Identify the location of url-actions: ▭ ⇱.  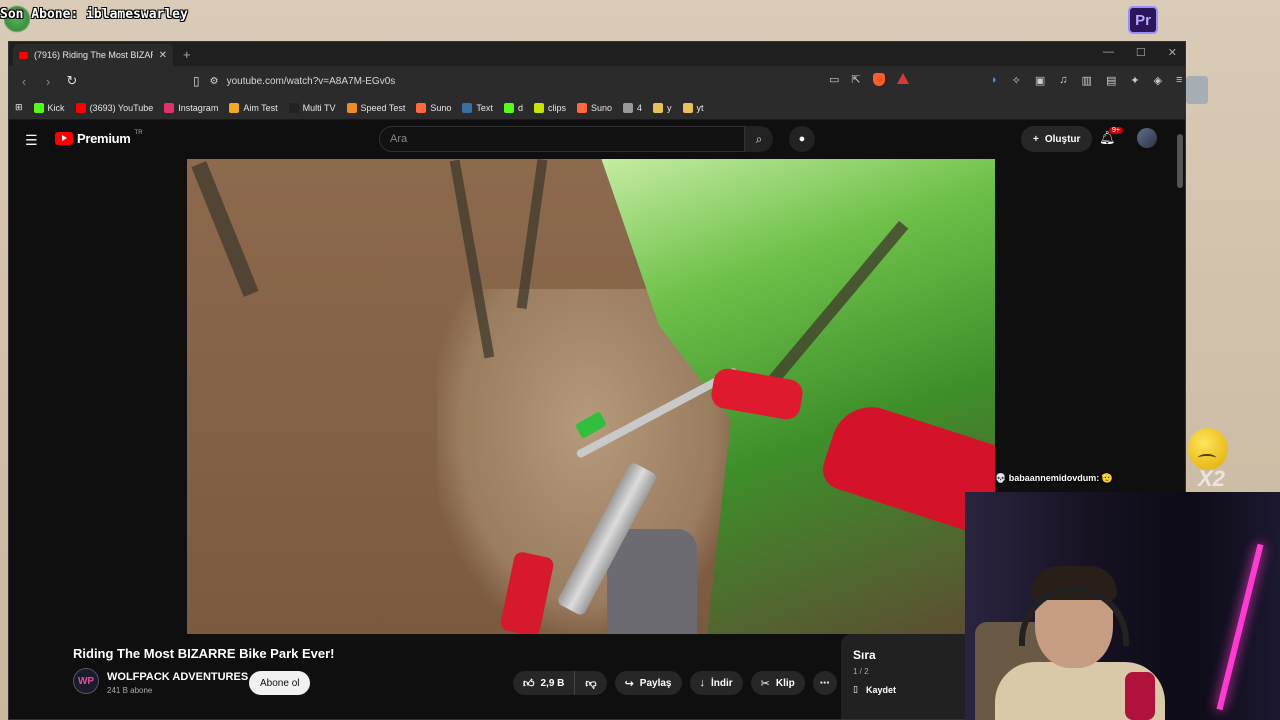
(869, 79).